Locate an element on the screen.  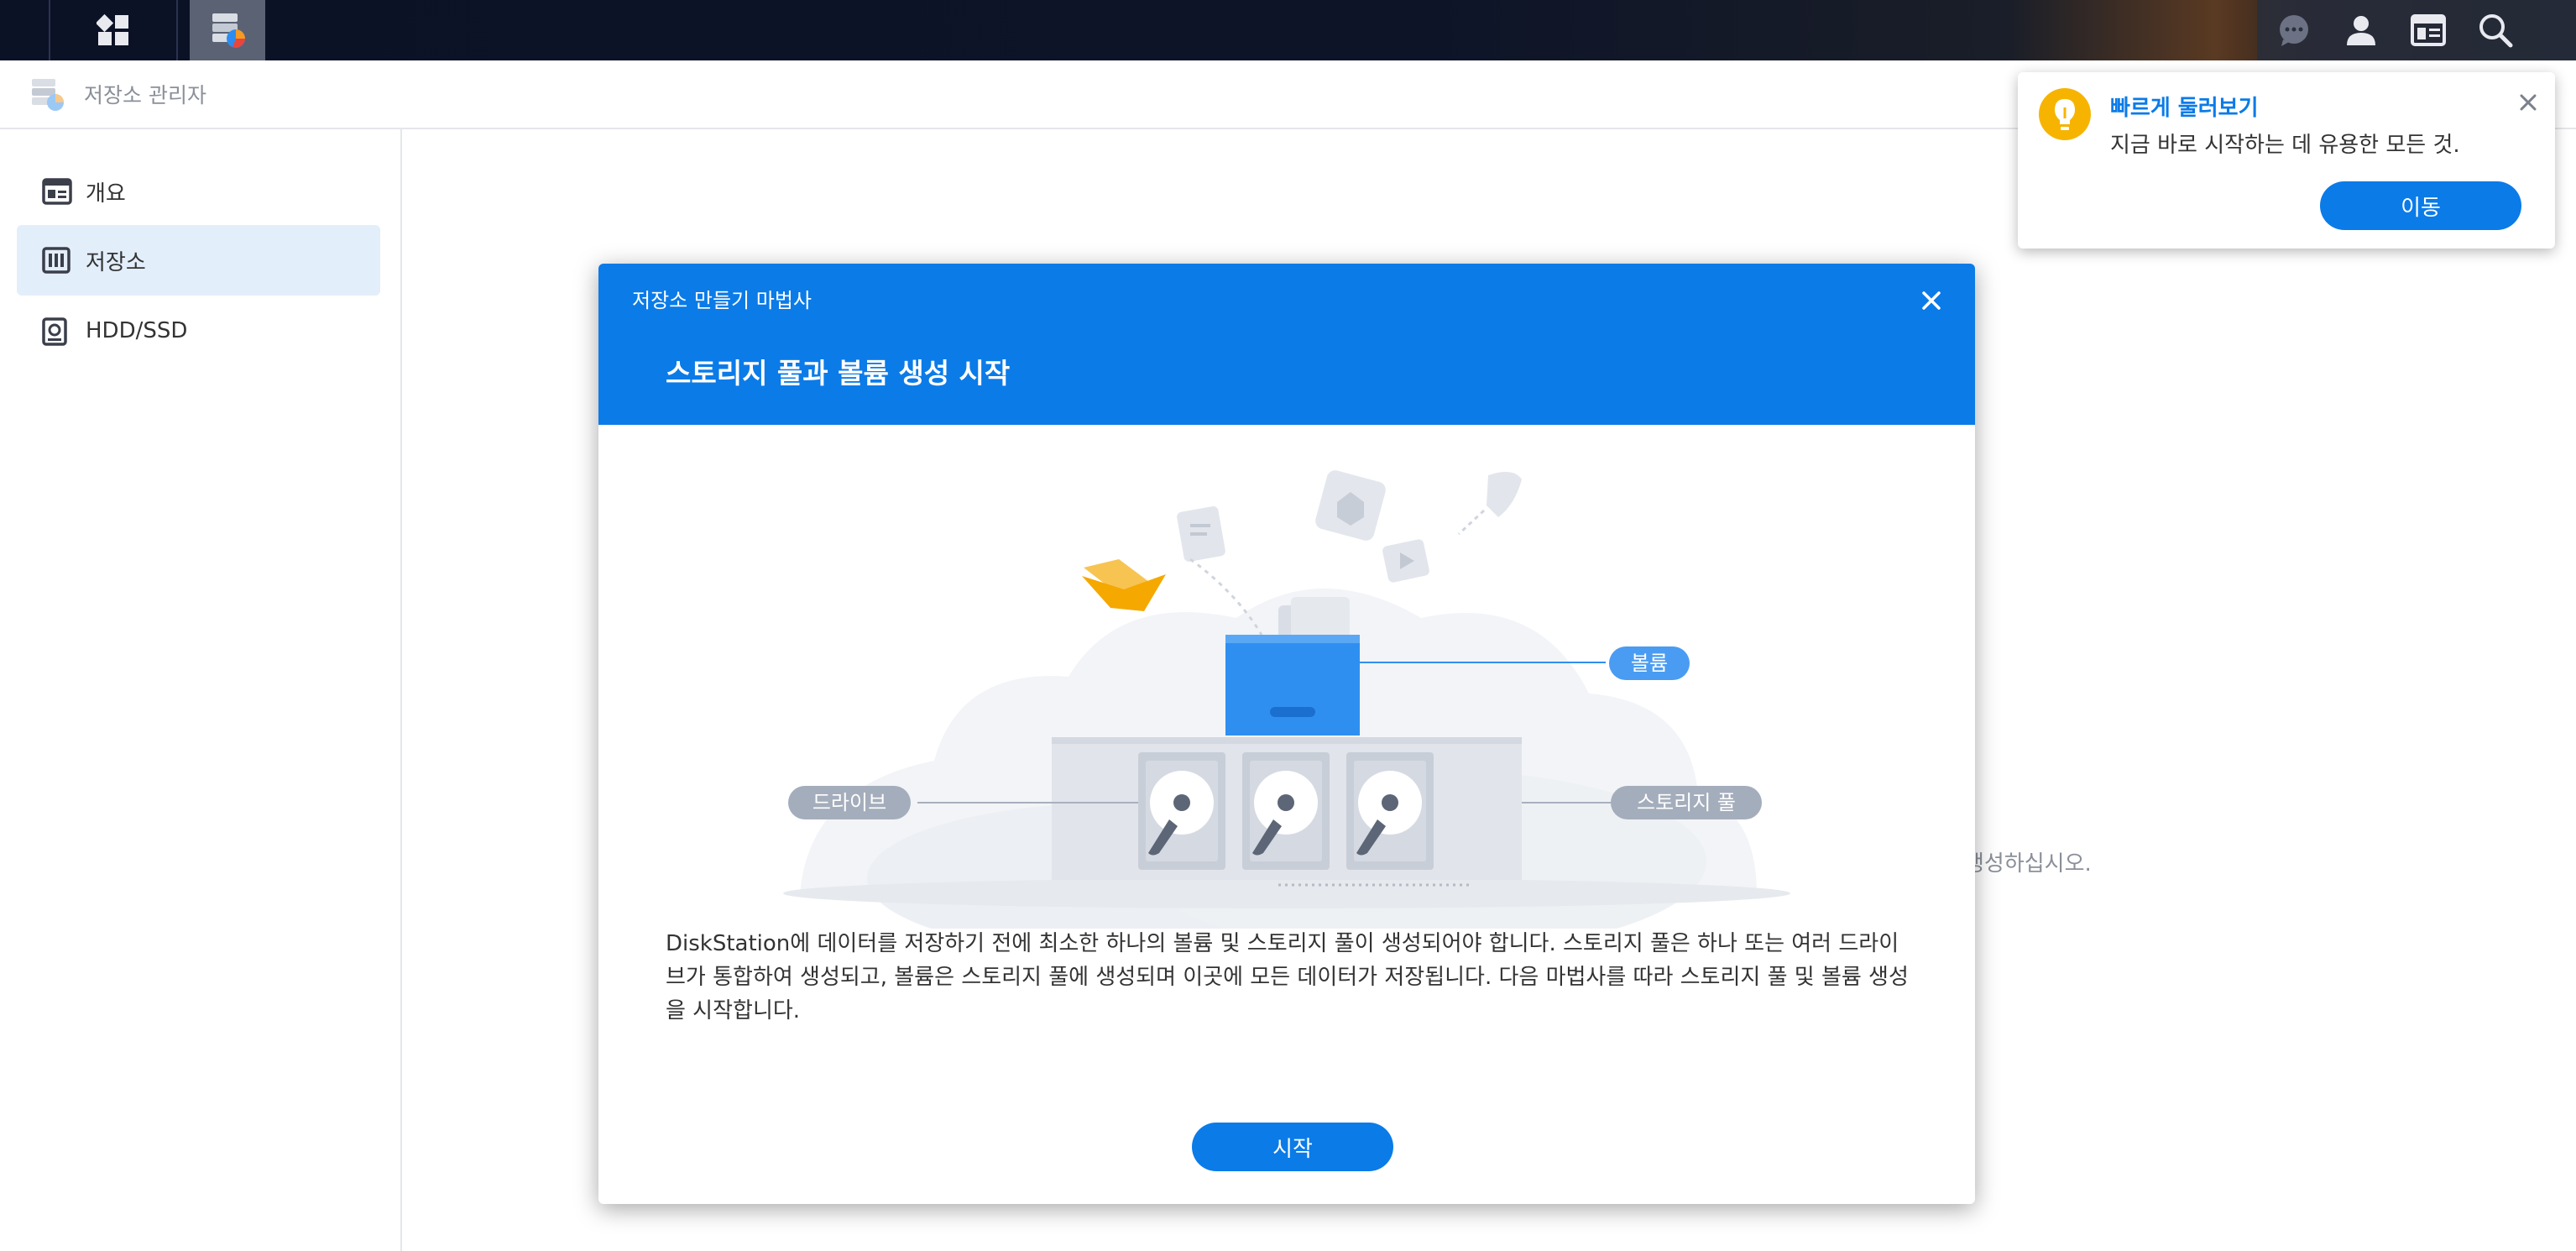
sidebar-item-storage: 저장소 is located at coordinates (198, 261).